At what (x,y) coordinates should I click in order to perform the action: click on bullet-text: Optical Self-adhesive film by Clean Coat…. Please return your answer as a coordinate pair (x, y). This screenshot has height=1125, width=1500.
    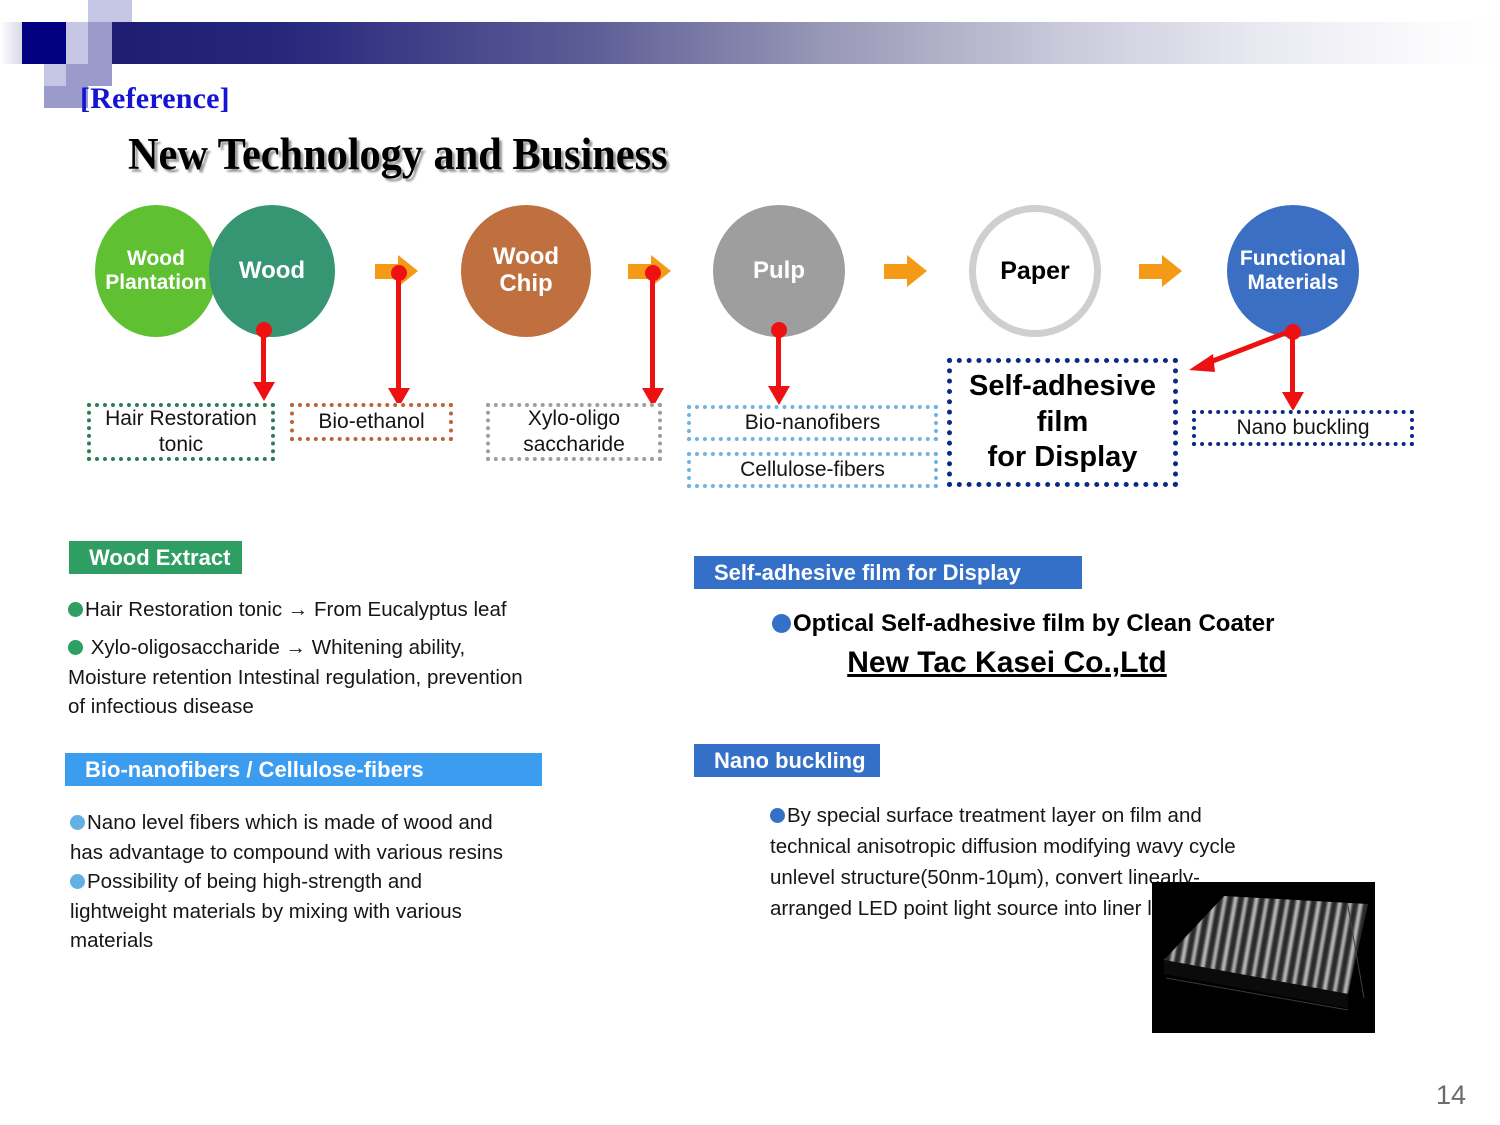
    Looking at the image, I should click on (1034, 623).